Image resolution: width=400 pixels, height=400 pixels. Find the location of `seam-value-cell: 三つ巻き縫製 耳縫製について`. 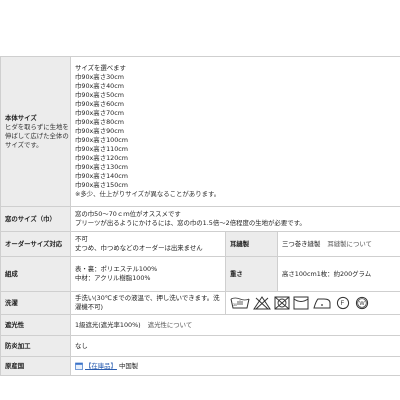

seam-value-cell: 三つ巻き縫製 耳縫製について is located at coordinates (338, 244).